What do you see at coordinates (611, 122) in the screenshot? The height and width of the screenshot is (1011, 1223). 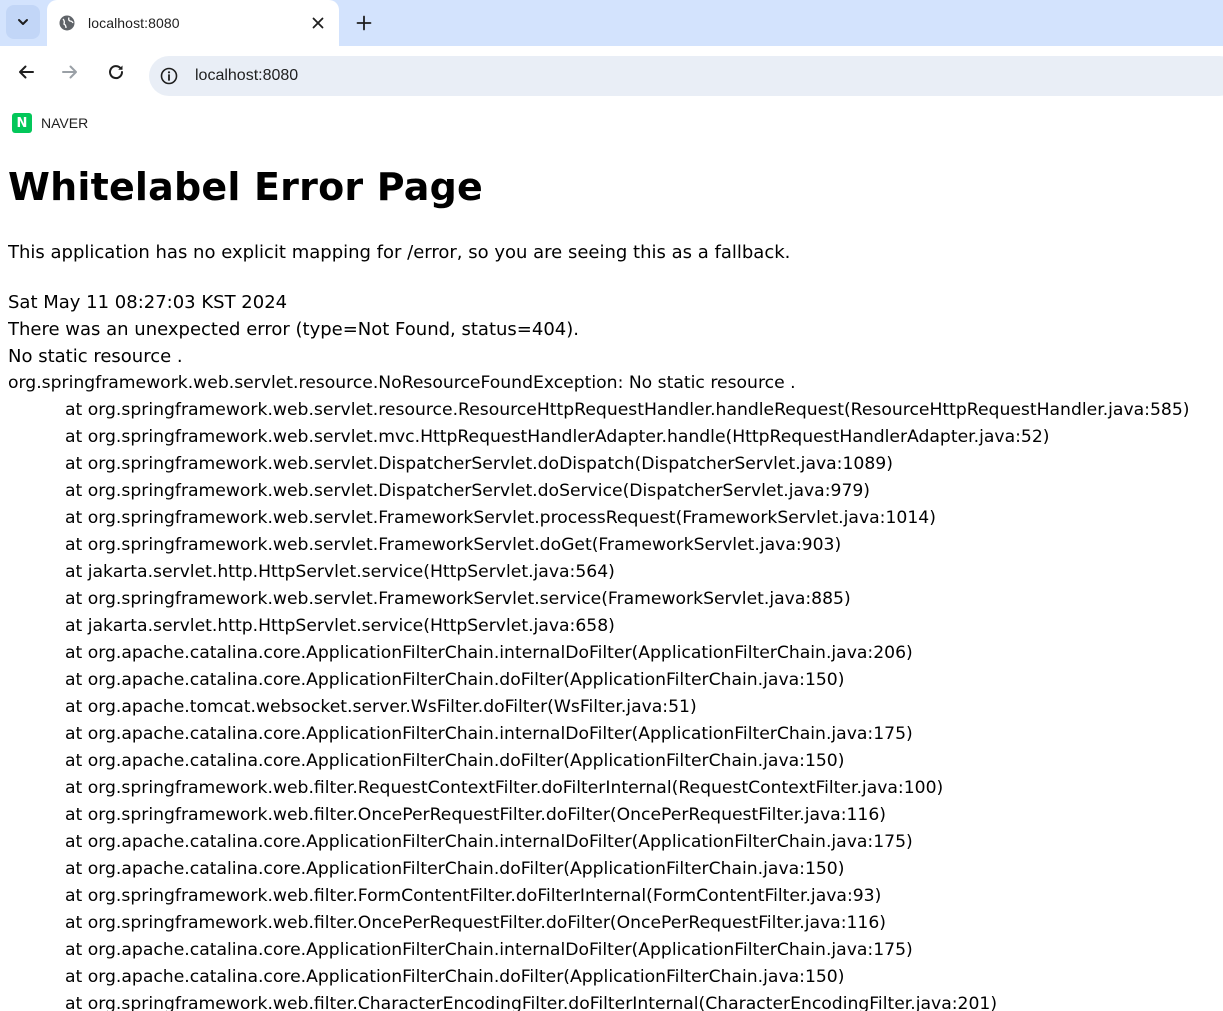 I see `bookmarks-bar: N NAVER` at bounding box center [611, 122].